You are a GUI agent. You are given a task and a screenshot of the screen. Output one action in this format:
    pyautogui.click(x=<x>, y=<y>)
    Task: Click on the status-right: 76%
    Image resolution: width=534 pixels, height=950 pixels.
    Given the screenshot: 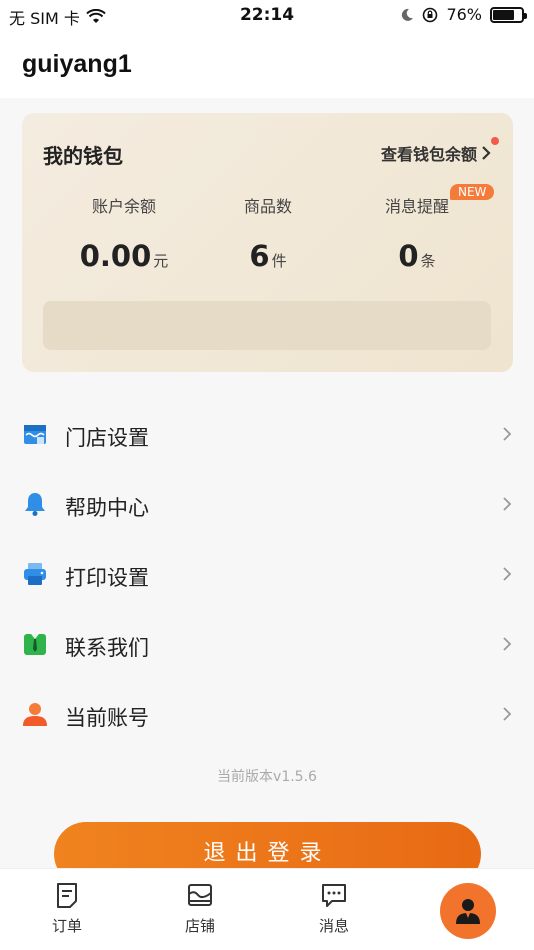 What is the action you would take?
    pyautogui.click(x=463, y=14)
    